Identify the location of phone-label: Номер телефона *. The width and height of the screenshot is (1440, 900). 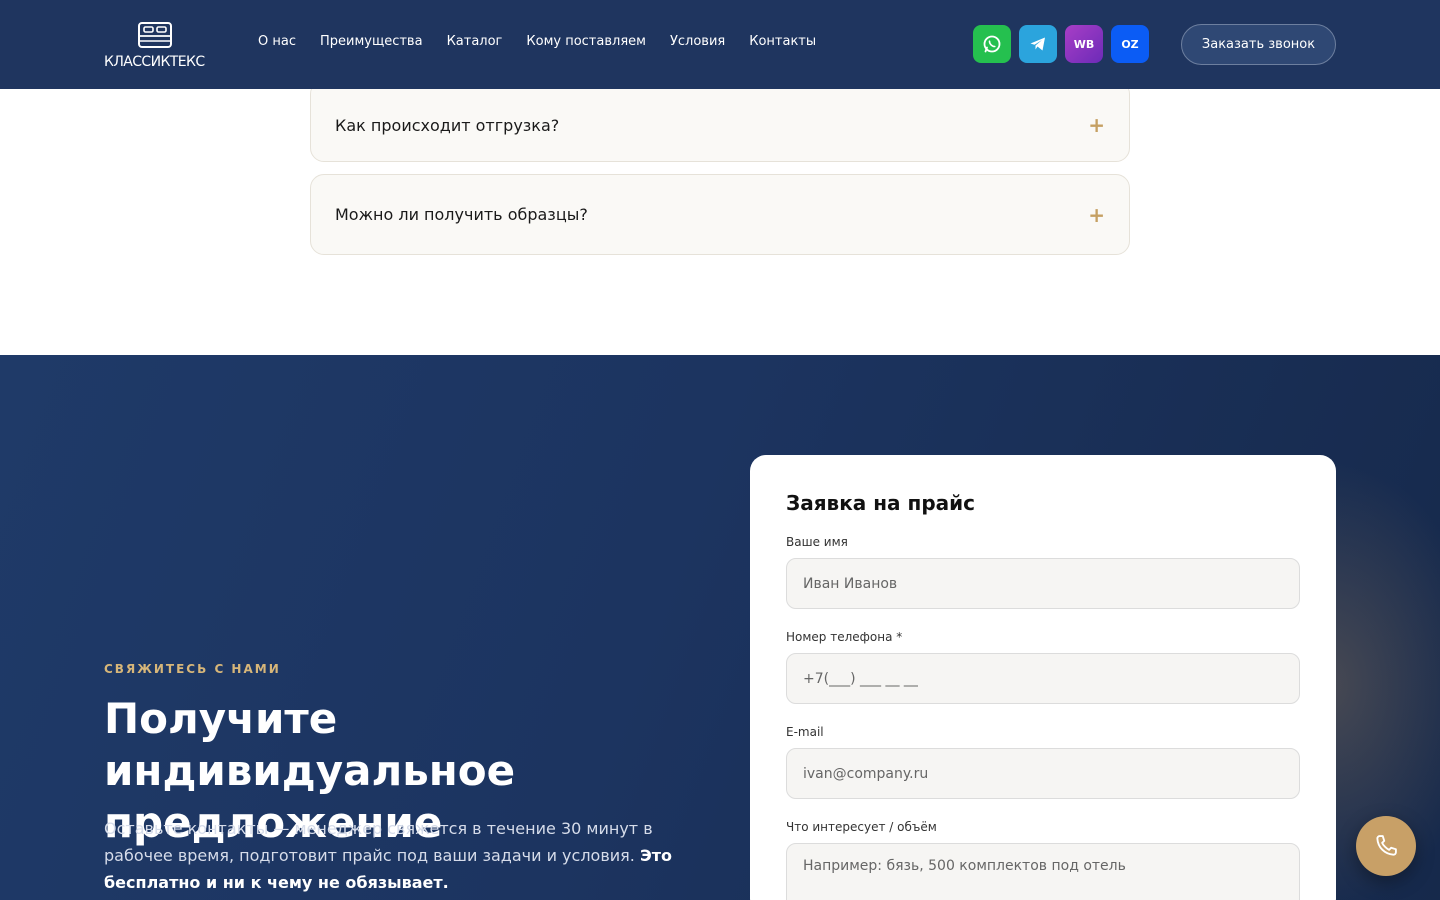
(844, 637).